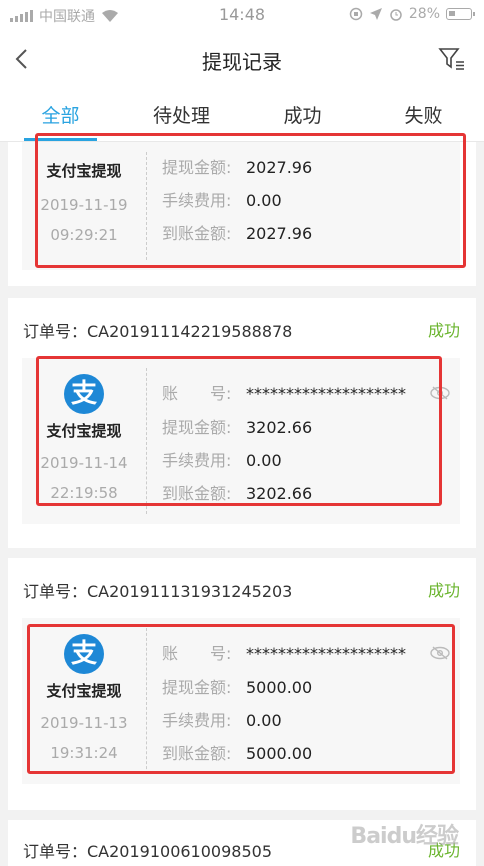 The width and height of the screenshot is (484, 866). What do you see at coordinates (404, 836) in the screenshot?
I see `watermark: Baidu经验` at bounding box center [404, 836].